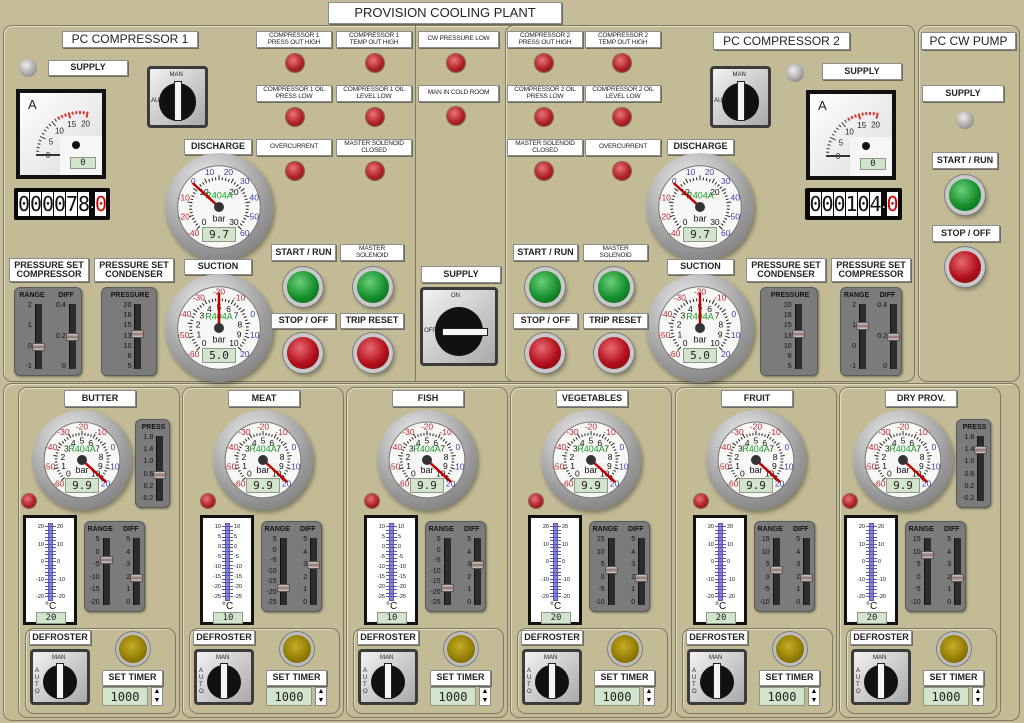 The height and width of the screenshot is (723, 1024). What do you see at coordinates (388, 677) in the screenshot?
I see `room-fish-defroster-switch: MAN AUTO` at bounding box center [388, 677].